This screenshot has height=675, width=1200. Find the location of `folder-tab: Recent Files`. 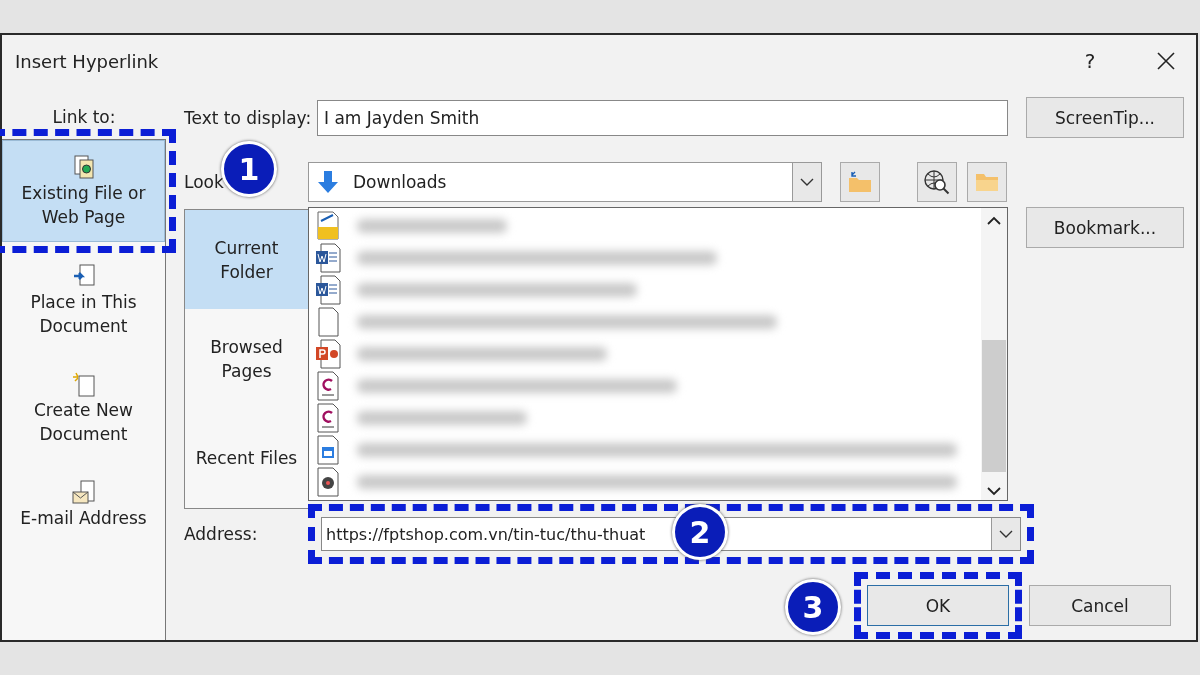

folder-tab: Recent Files is located at coordinates (246, 458).